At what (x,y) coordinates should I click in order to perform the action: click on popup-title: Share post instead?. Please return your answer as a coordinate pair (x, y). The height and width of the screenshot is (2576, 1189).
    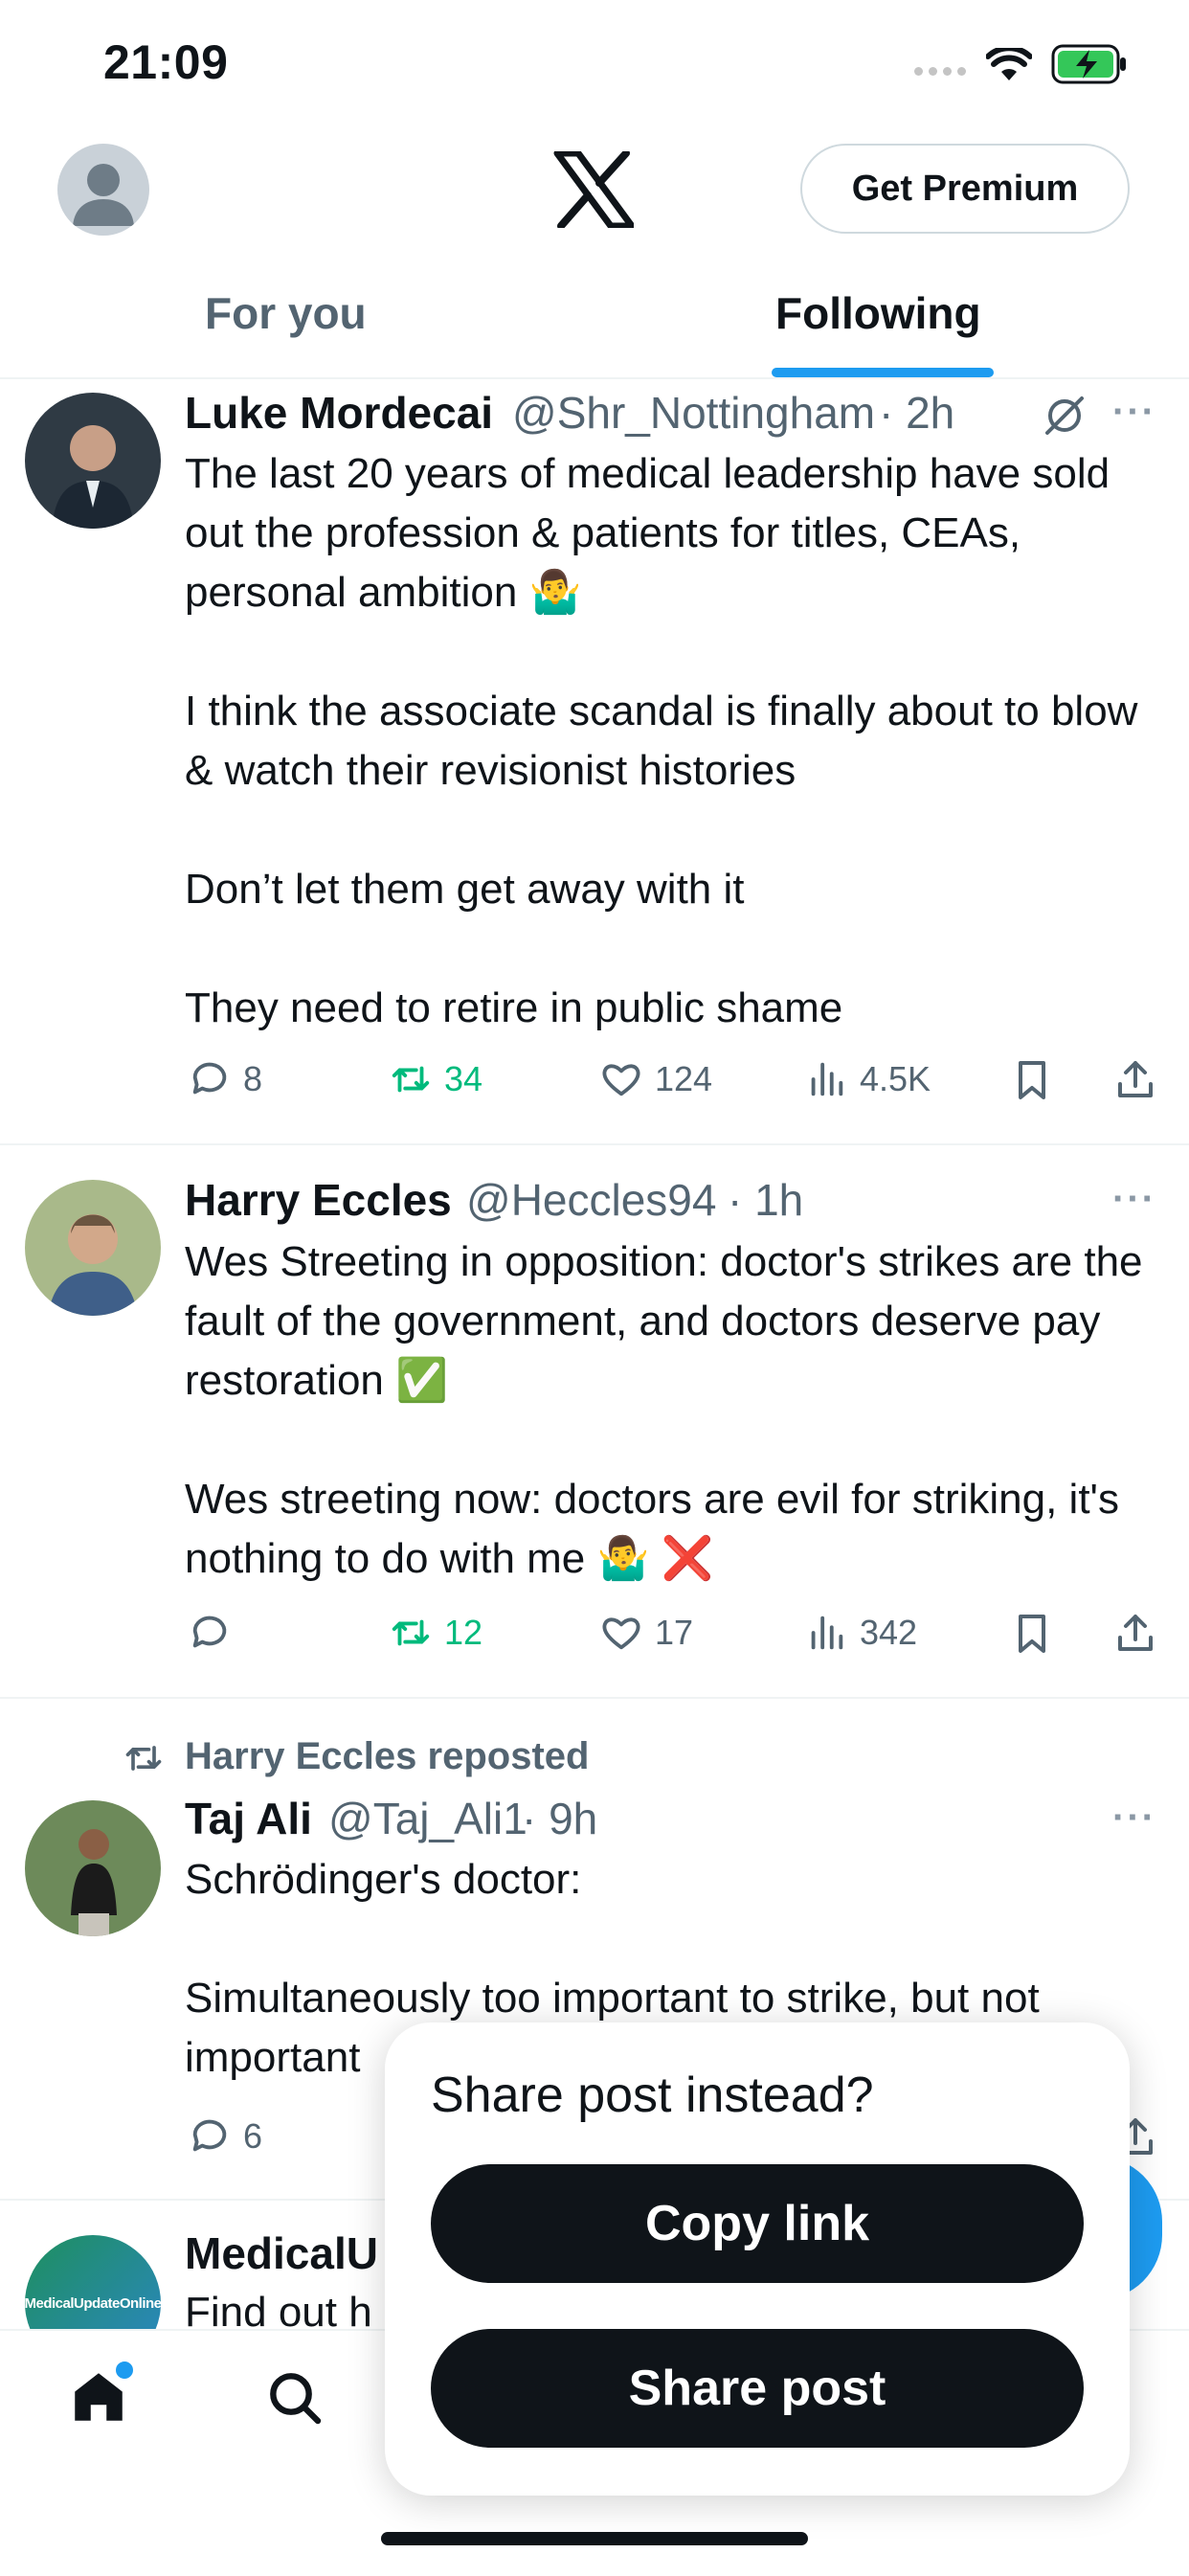
    Looking at the image, I should click on (652, 2095).